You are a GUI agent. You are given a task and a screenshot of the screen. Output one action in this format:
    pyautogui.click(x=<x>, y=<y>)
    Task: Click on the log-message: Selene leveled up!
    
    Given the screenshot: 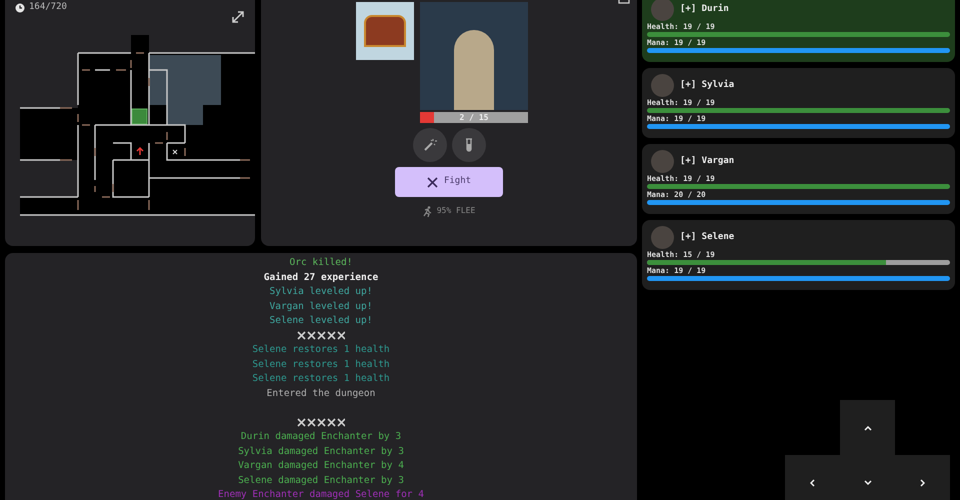 What is the action you would take?
    pyautogui.click(x=321, y=321)
    